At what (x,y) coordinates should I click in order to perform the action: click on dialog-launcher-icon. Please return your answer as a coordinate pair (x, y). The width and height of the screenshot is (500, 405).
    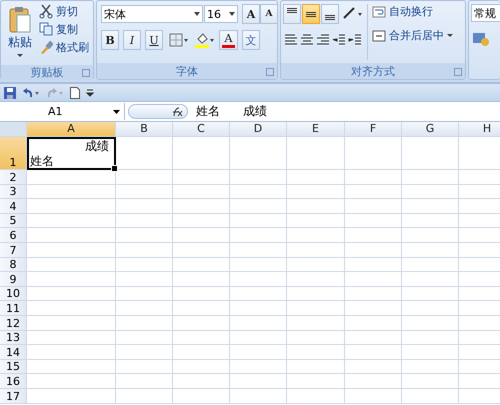
    Looking at the image, I should click on (86, 73).